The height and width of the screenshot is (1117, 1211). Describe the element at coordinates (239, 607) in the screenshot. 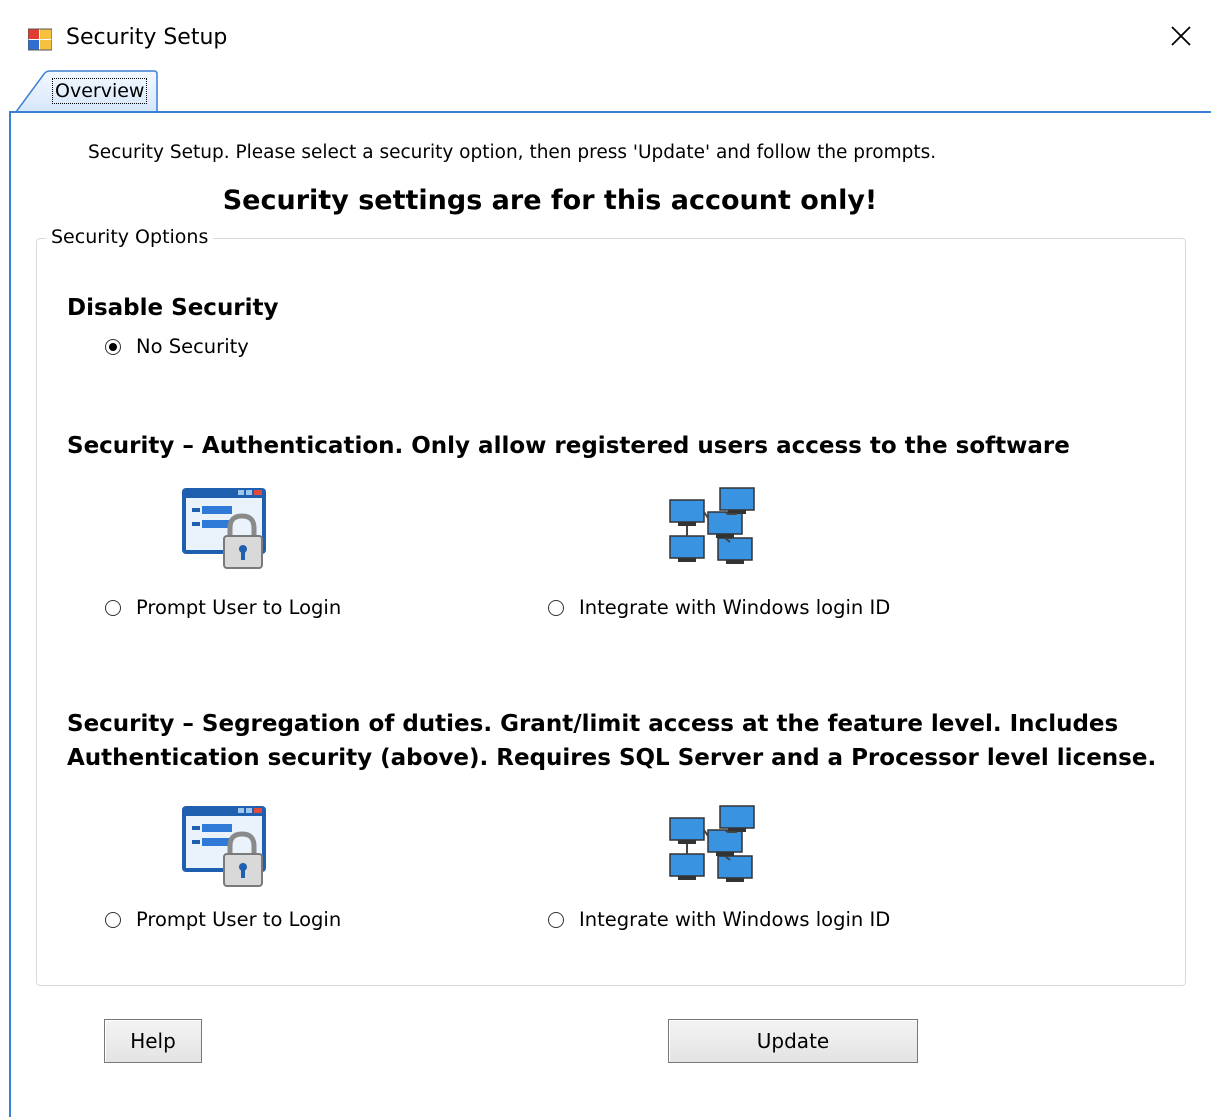

I see `auth-prompt-login-label: Prompt User to Login` at that location.